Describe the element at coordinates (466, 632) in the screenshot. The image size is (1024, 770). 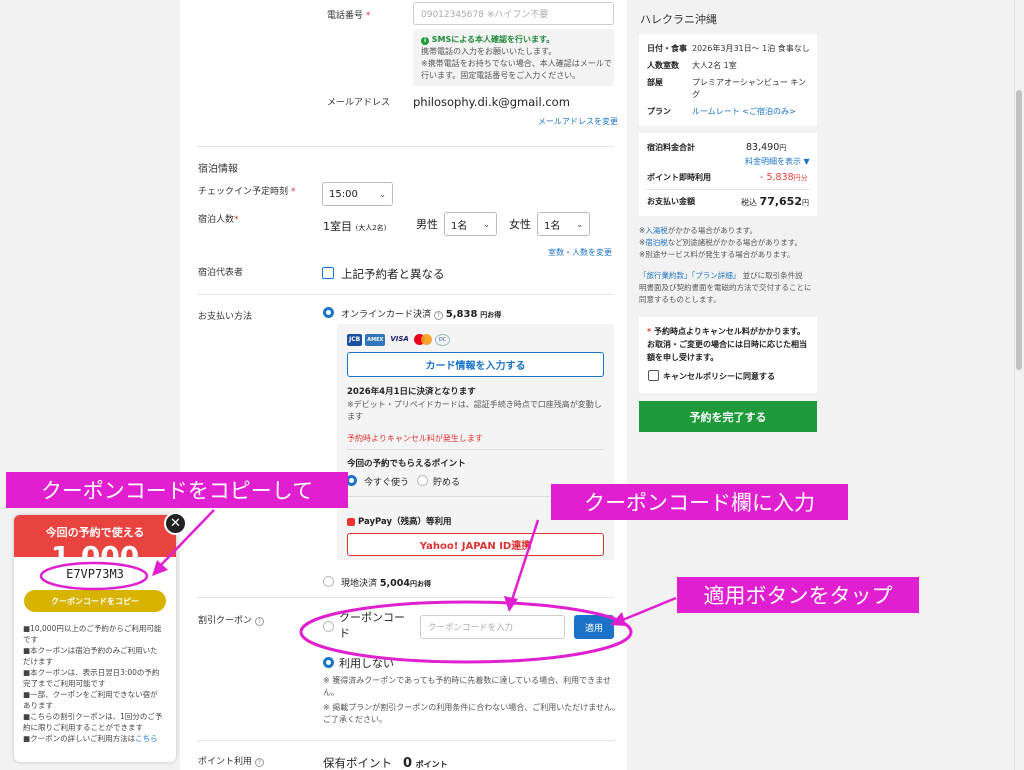
I see `coupon-field-highlight-ellipse` at that location.